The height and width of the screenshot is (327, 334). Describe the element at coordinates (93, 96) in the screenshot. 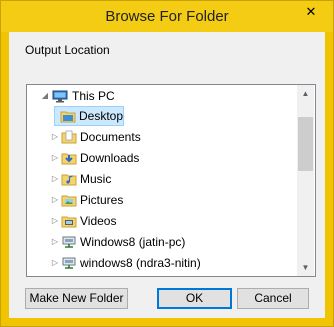

I see `tree-item-label: This PC` at that location.